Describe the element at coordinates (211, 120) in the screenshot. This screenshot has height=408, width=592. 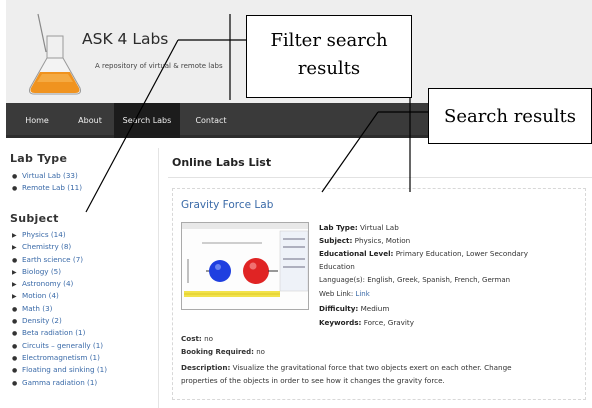
I see `nav-contact: Contact` at that location.